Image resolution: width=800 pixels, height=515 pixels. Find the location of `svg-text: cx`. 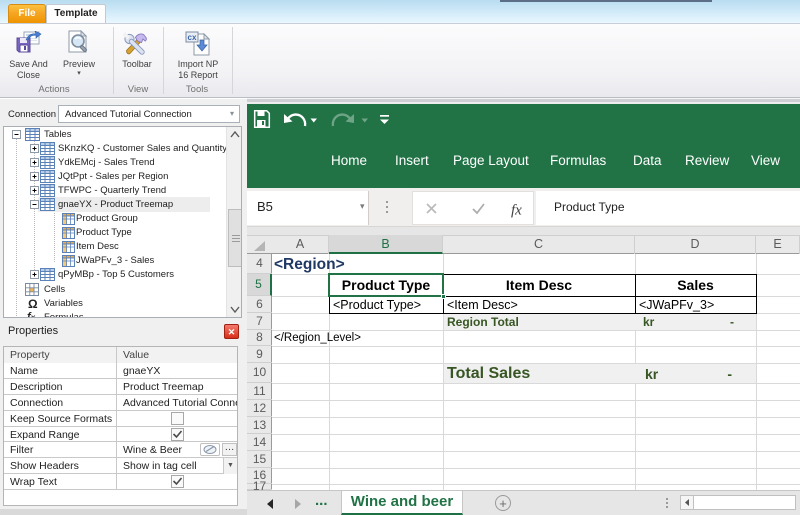

svg-text: cx is located at coordinates (192, 37).